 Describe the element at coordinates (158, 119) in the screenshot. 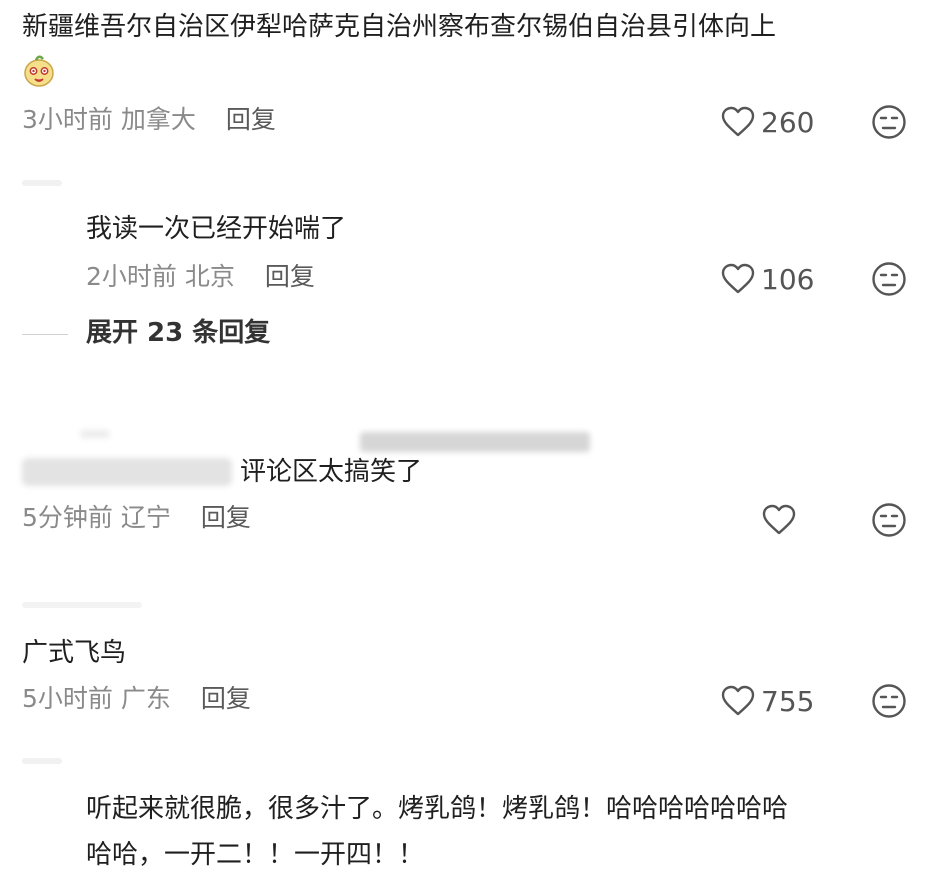

I see `comment-location: 加拿大` at that location.